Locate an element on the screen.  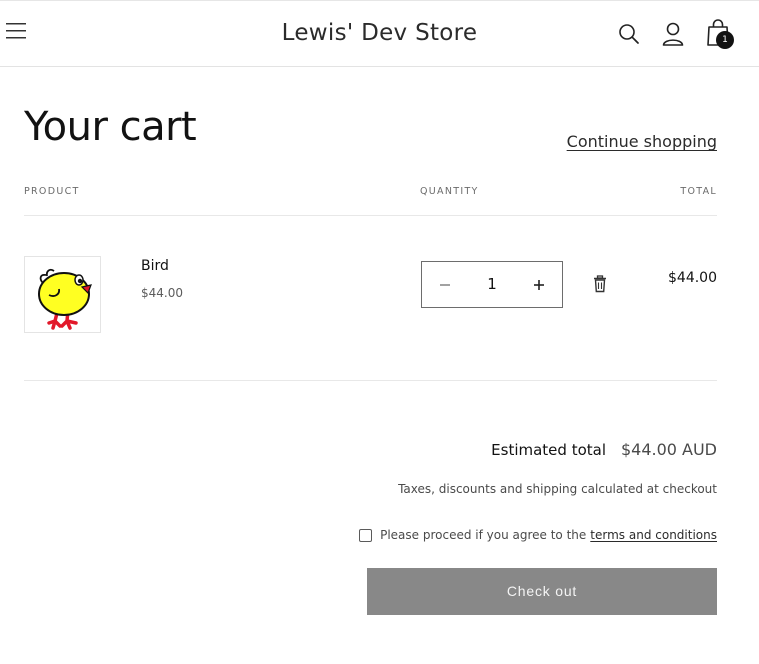
estimated-total-label: Estimated total is located at coordinates (548, 450).